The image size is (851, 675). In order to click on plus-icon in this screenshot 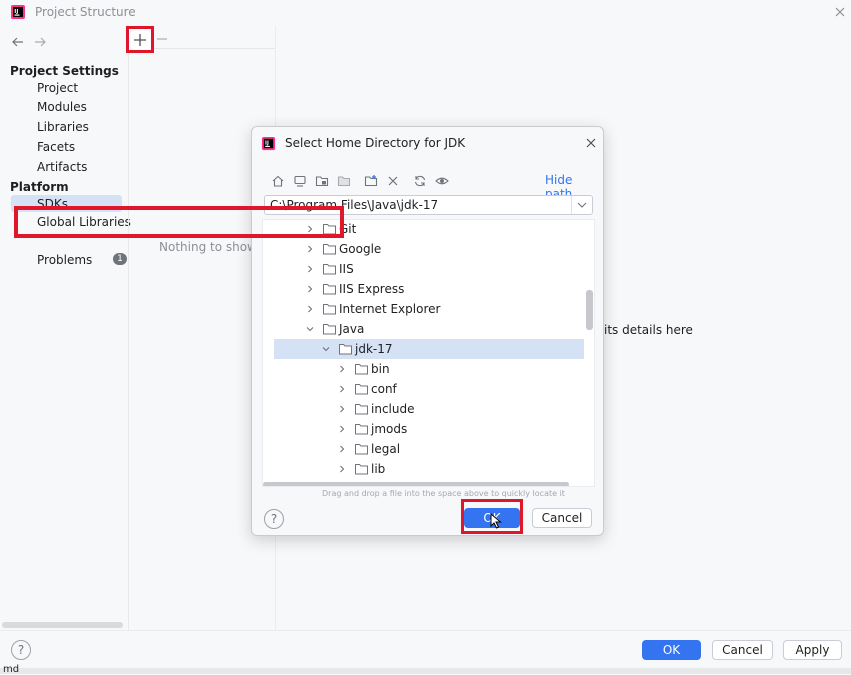, I will do `click(140, 39)`.